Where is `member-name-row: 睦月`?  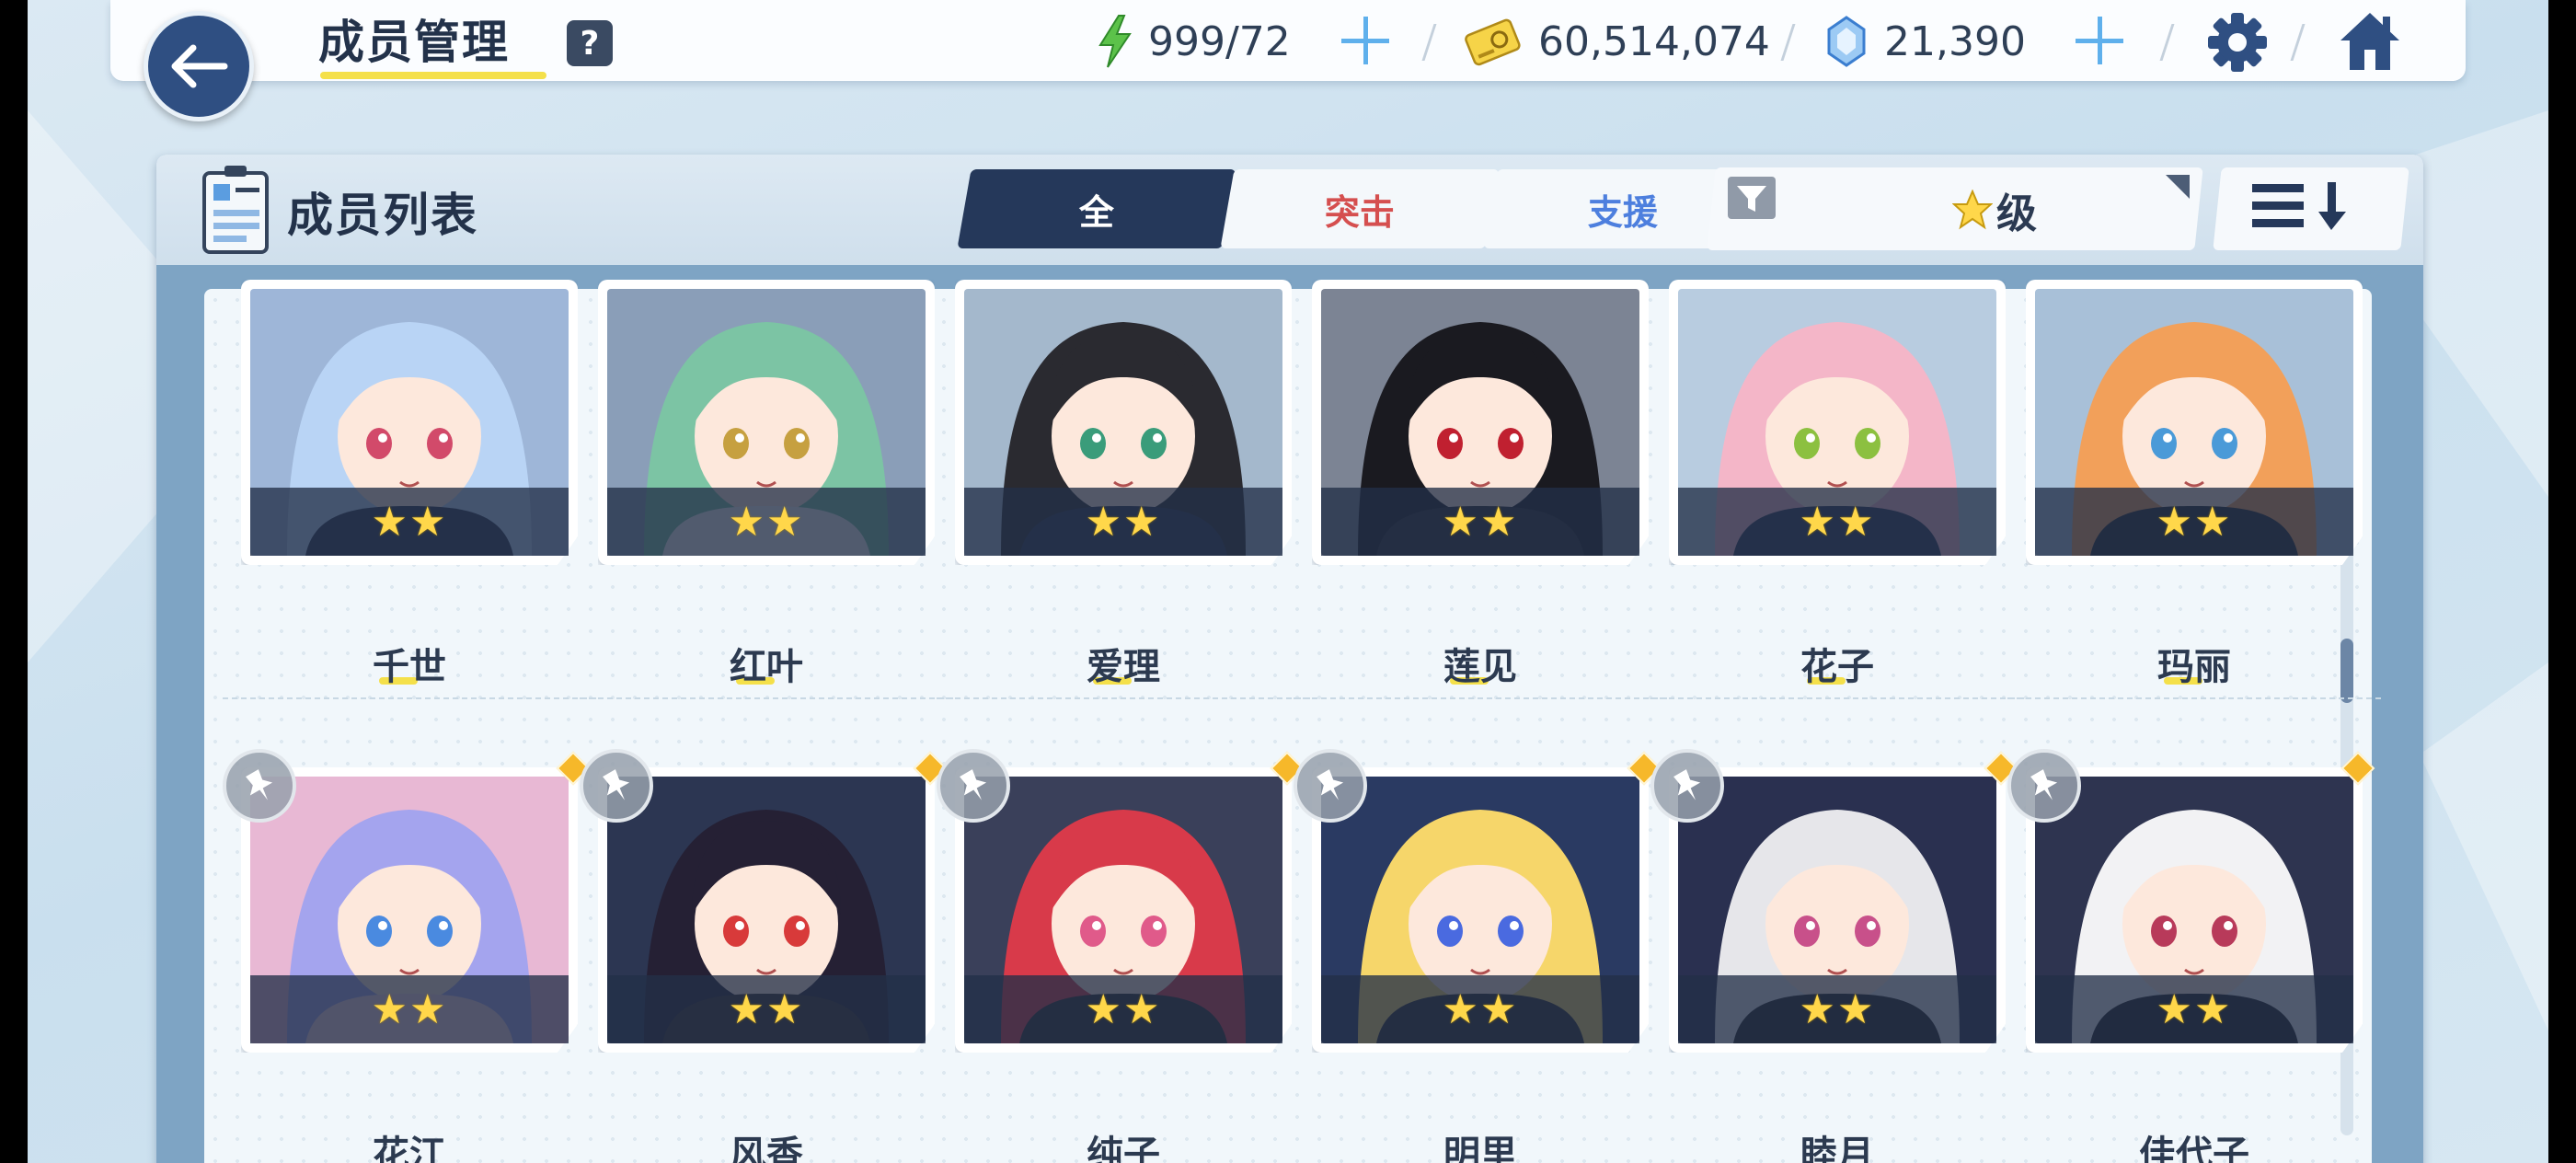
member-name-row: 睦月 is located at coordinates (1837, 1144).